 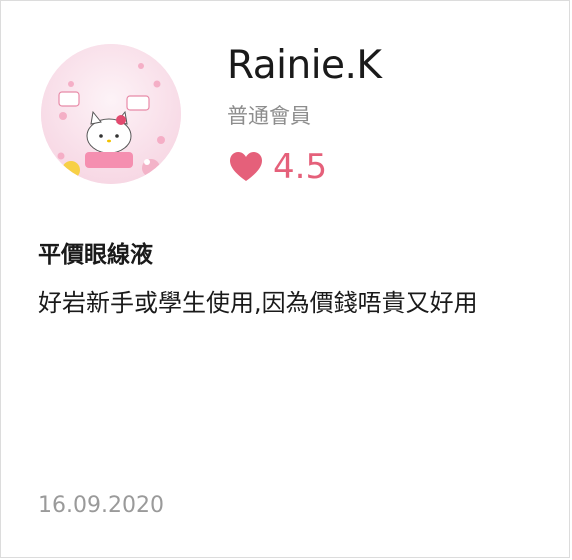 I want to click on review-title: 平價眼線液, so click(x=95, y=255).